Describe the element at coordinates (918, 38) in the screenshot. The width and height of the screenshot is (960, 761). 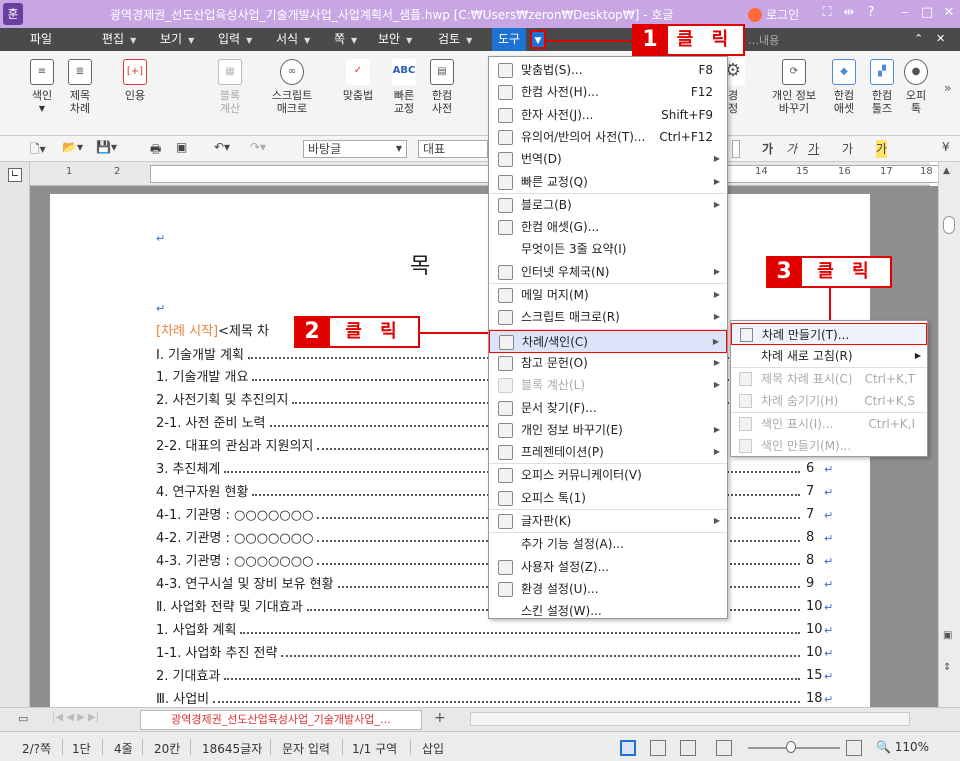
I see `ribbon-collapse-icon: ⌃` at that location.